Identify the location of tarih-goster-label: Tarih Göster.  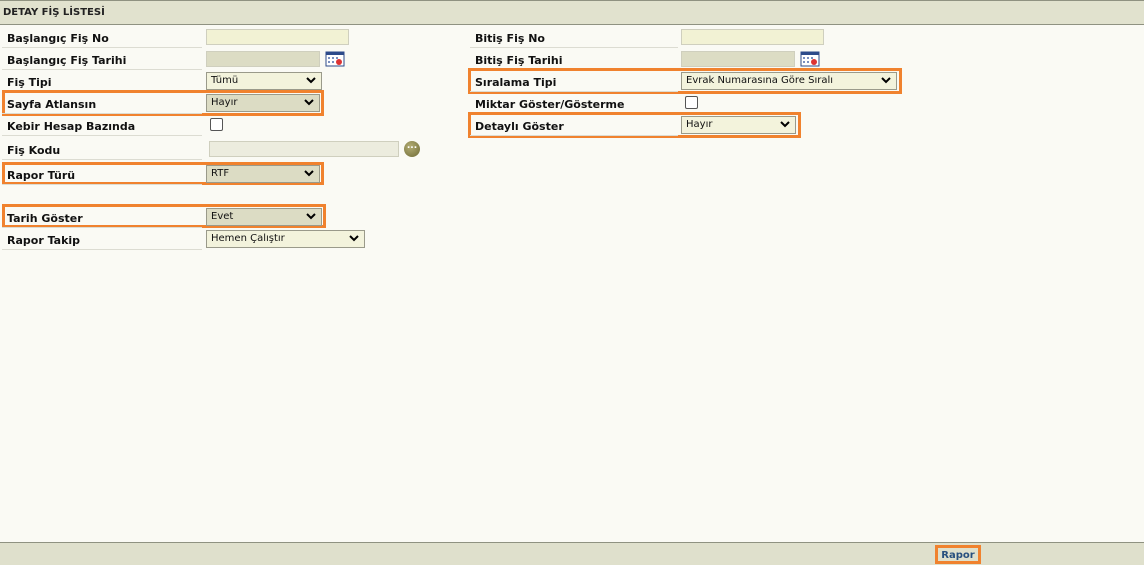
(102, 217).